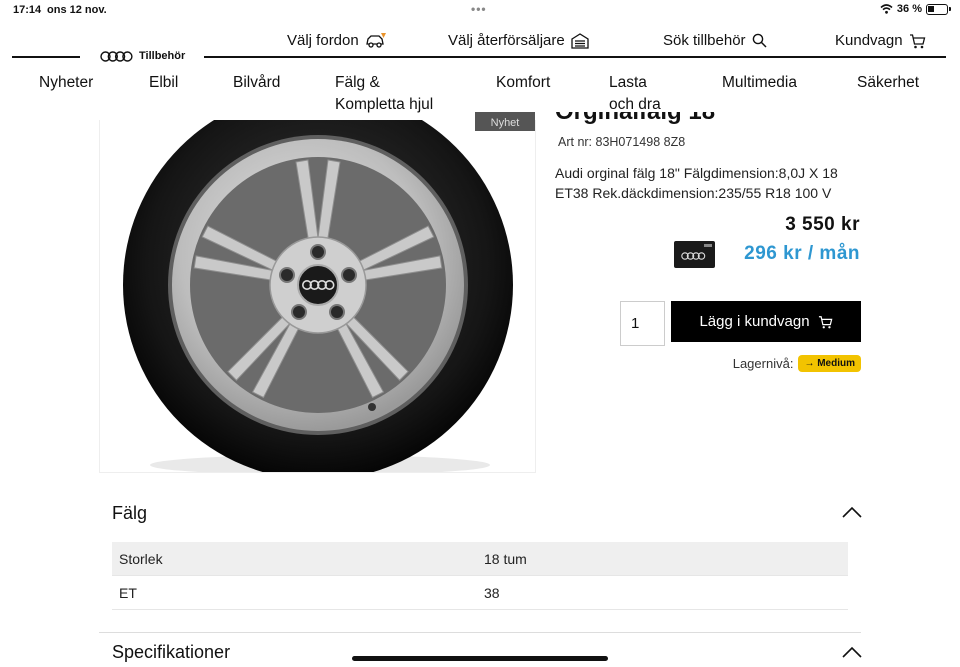  What do you see at coordinates (694, 254) in the screenshot?
I see `payment-card-icon` at bounding box center [694, 254].